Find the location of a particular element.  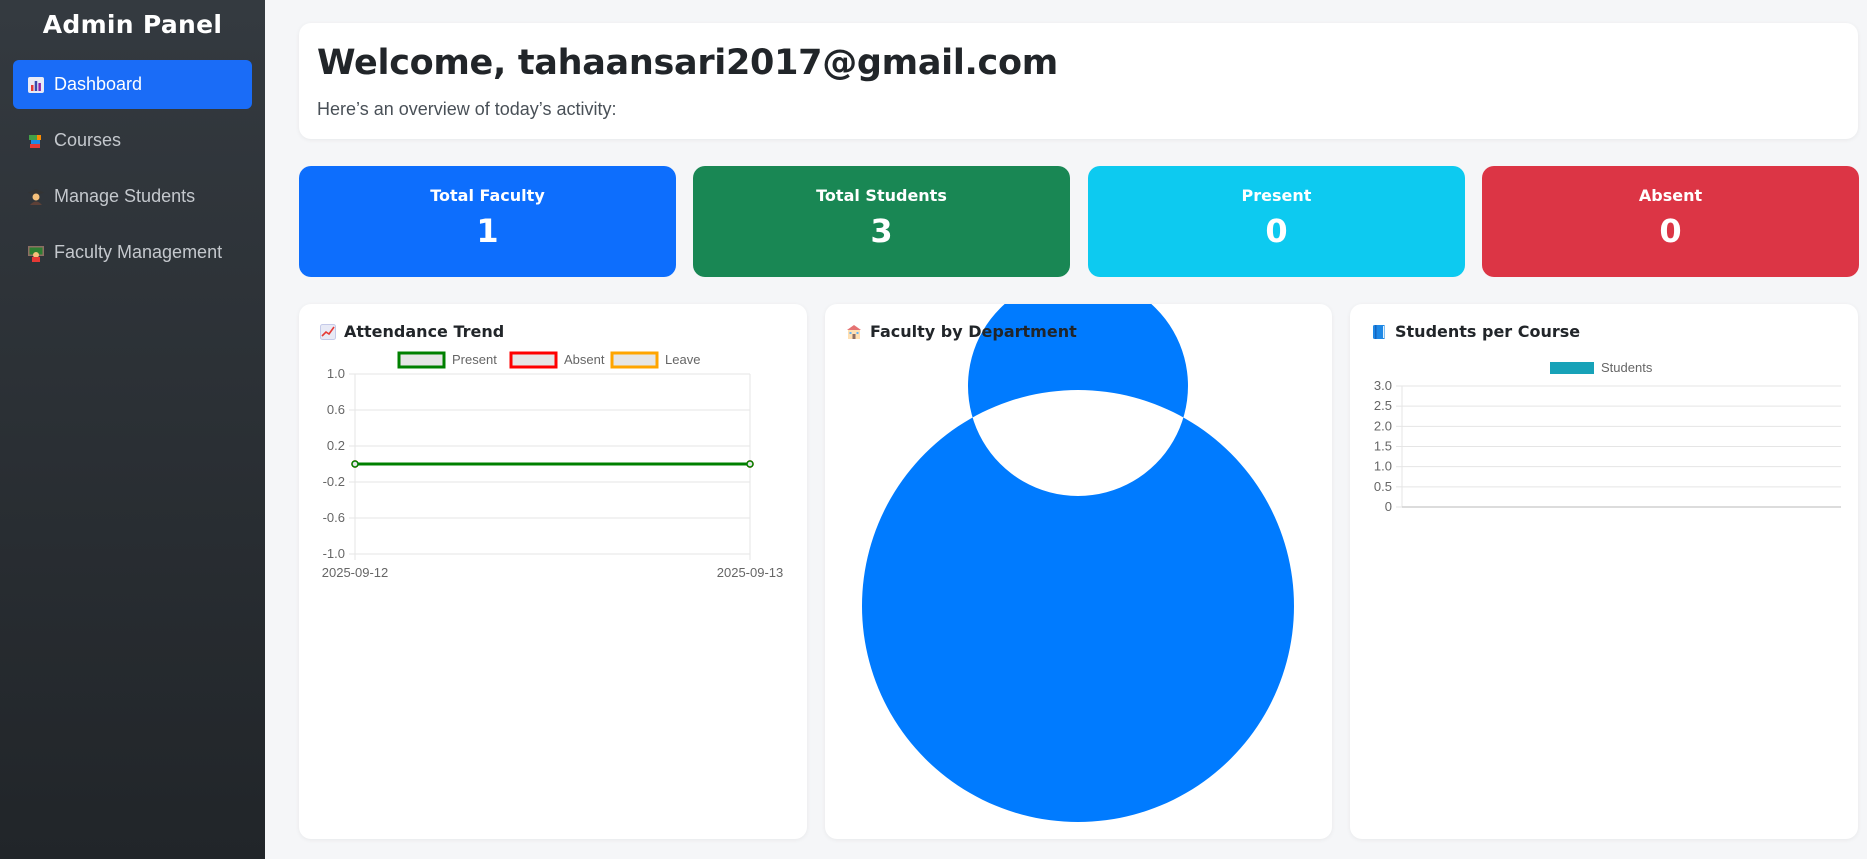

y-tick-label: 2.5 is located at coordinates (1383, 405).